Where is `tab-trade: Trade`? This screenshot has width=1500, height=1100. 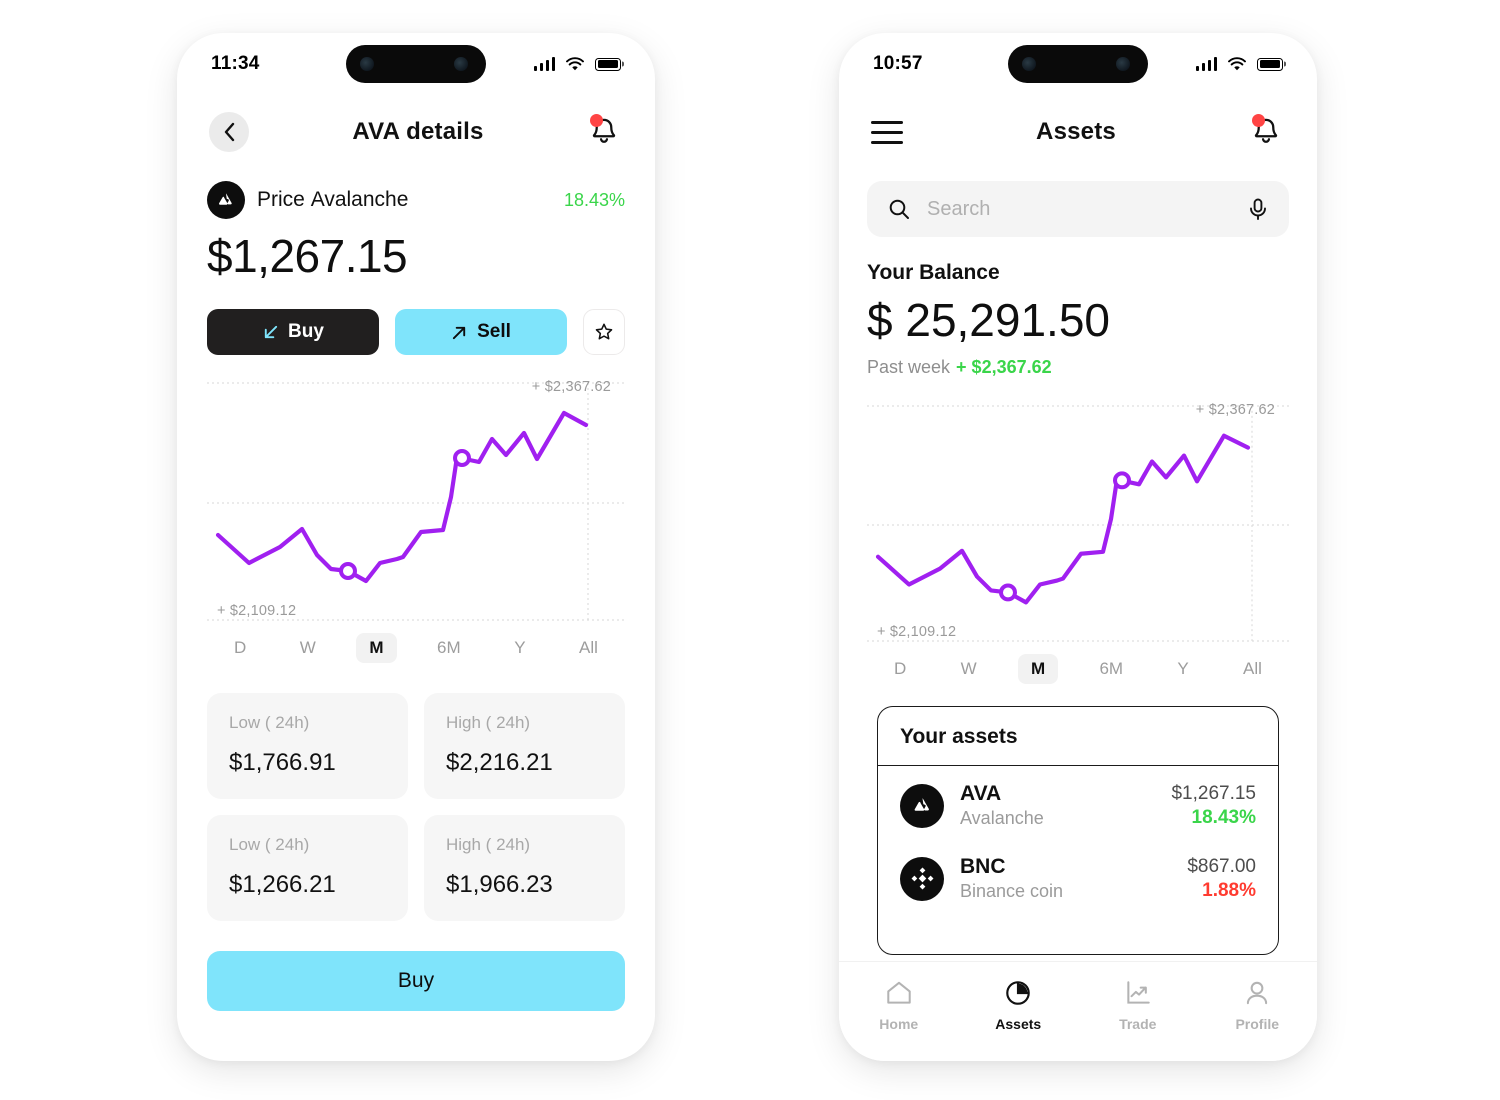 tab-trade: Trade is located at coordinates (1138, 1005).